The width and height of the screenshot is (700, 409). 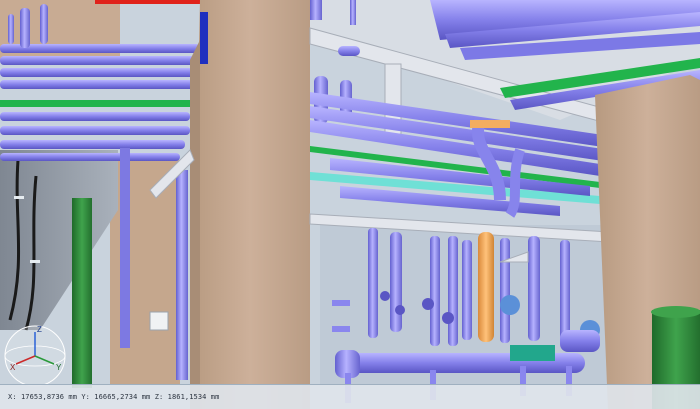 I want to click on gizmo-z-label: Z, so click(x=39, y=329).